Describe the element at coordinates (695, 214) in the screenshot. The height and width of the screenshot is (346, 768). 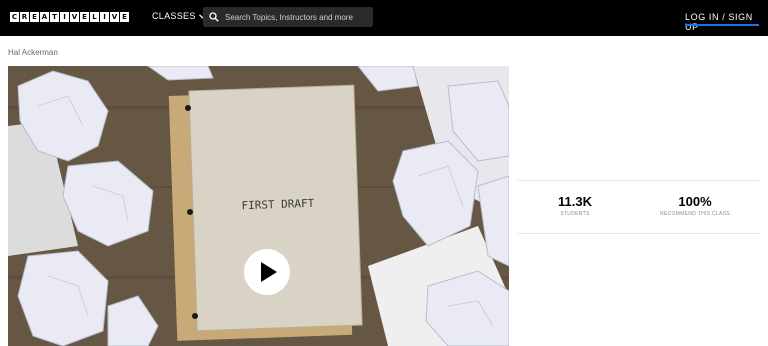
I see `recommend-label: RECOMMEND THIS CLASS` at that location.